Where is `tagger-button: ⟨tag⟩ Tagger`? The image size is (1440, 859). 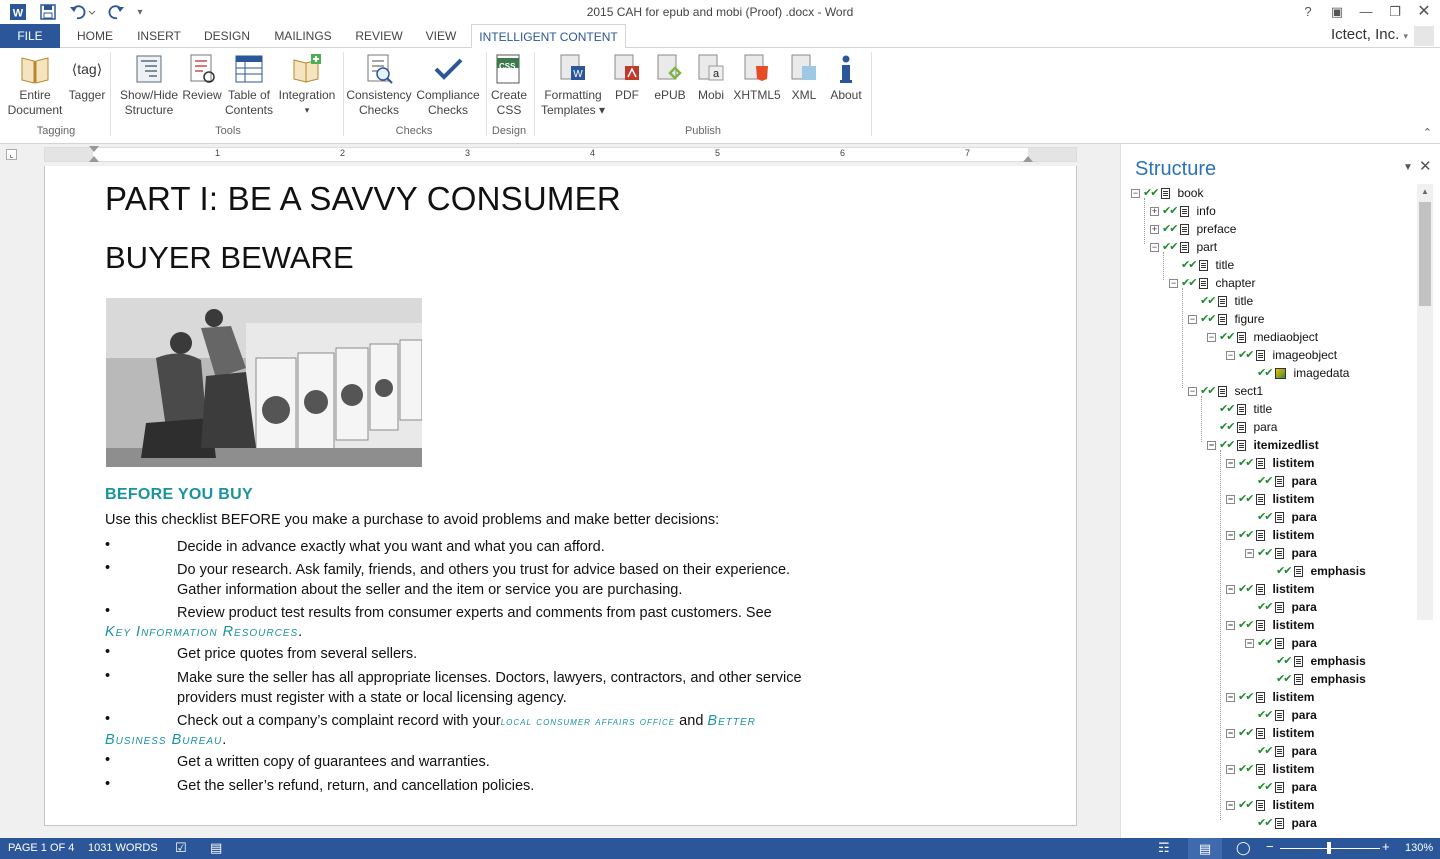 tagger-button: ⟨tag⟩ Tagger is located at coordinates (87, 77).